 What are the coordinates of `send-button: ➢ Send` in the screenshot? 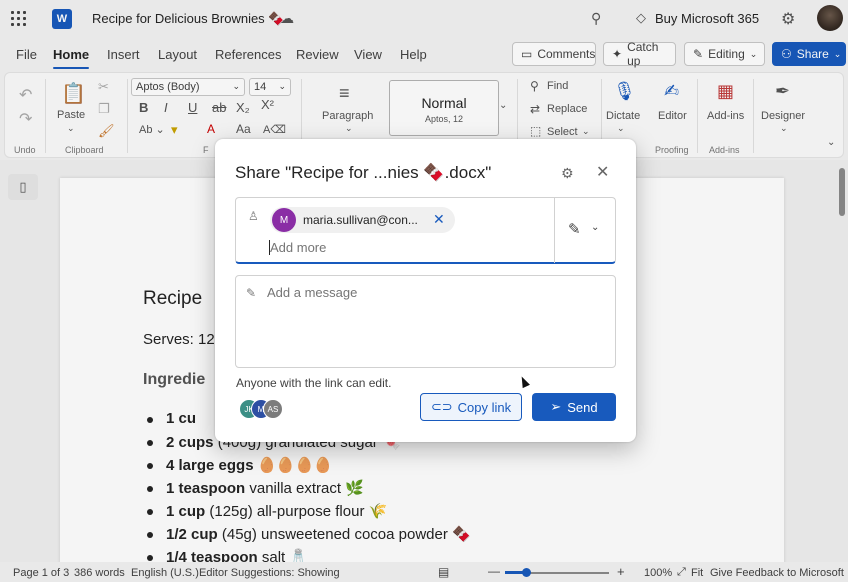 It's located at (574, 407).